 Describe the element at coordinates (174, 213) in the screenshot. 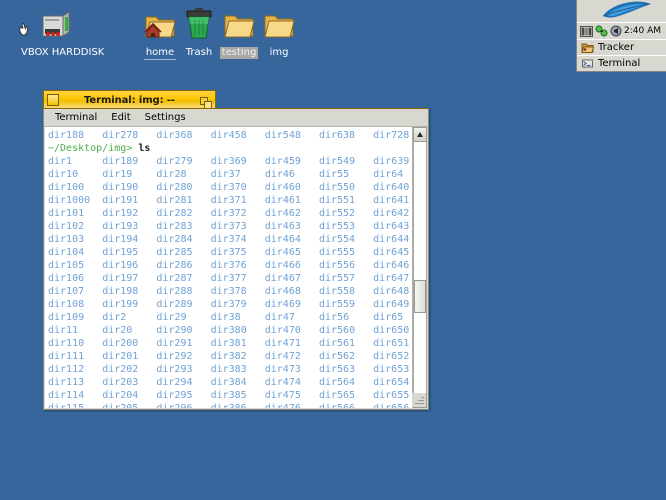

I see `terminal-dir-entry: dir282` at that location.